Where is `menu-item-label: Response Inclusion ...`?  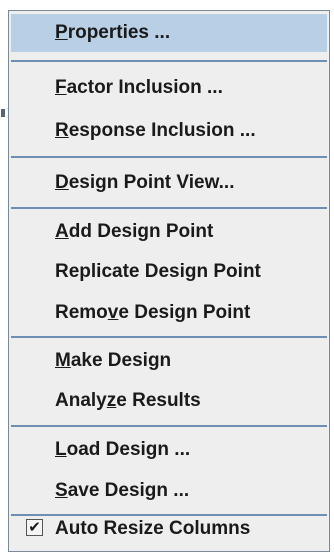 menu-item-label: Response Inclusion ... is located at coordinates (155, 130).